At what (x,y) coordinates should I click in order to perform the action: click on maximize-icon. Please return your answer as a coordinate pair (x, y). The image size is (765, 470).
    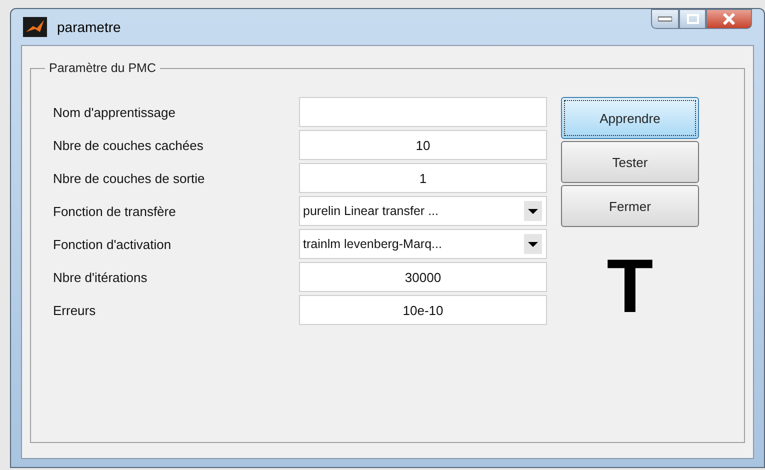
    Looking at the image, I should click on (692, 19).